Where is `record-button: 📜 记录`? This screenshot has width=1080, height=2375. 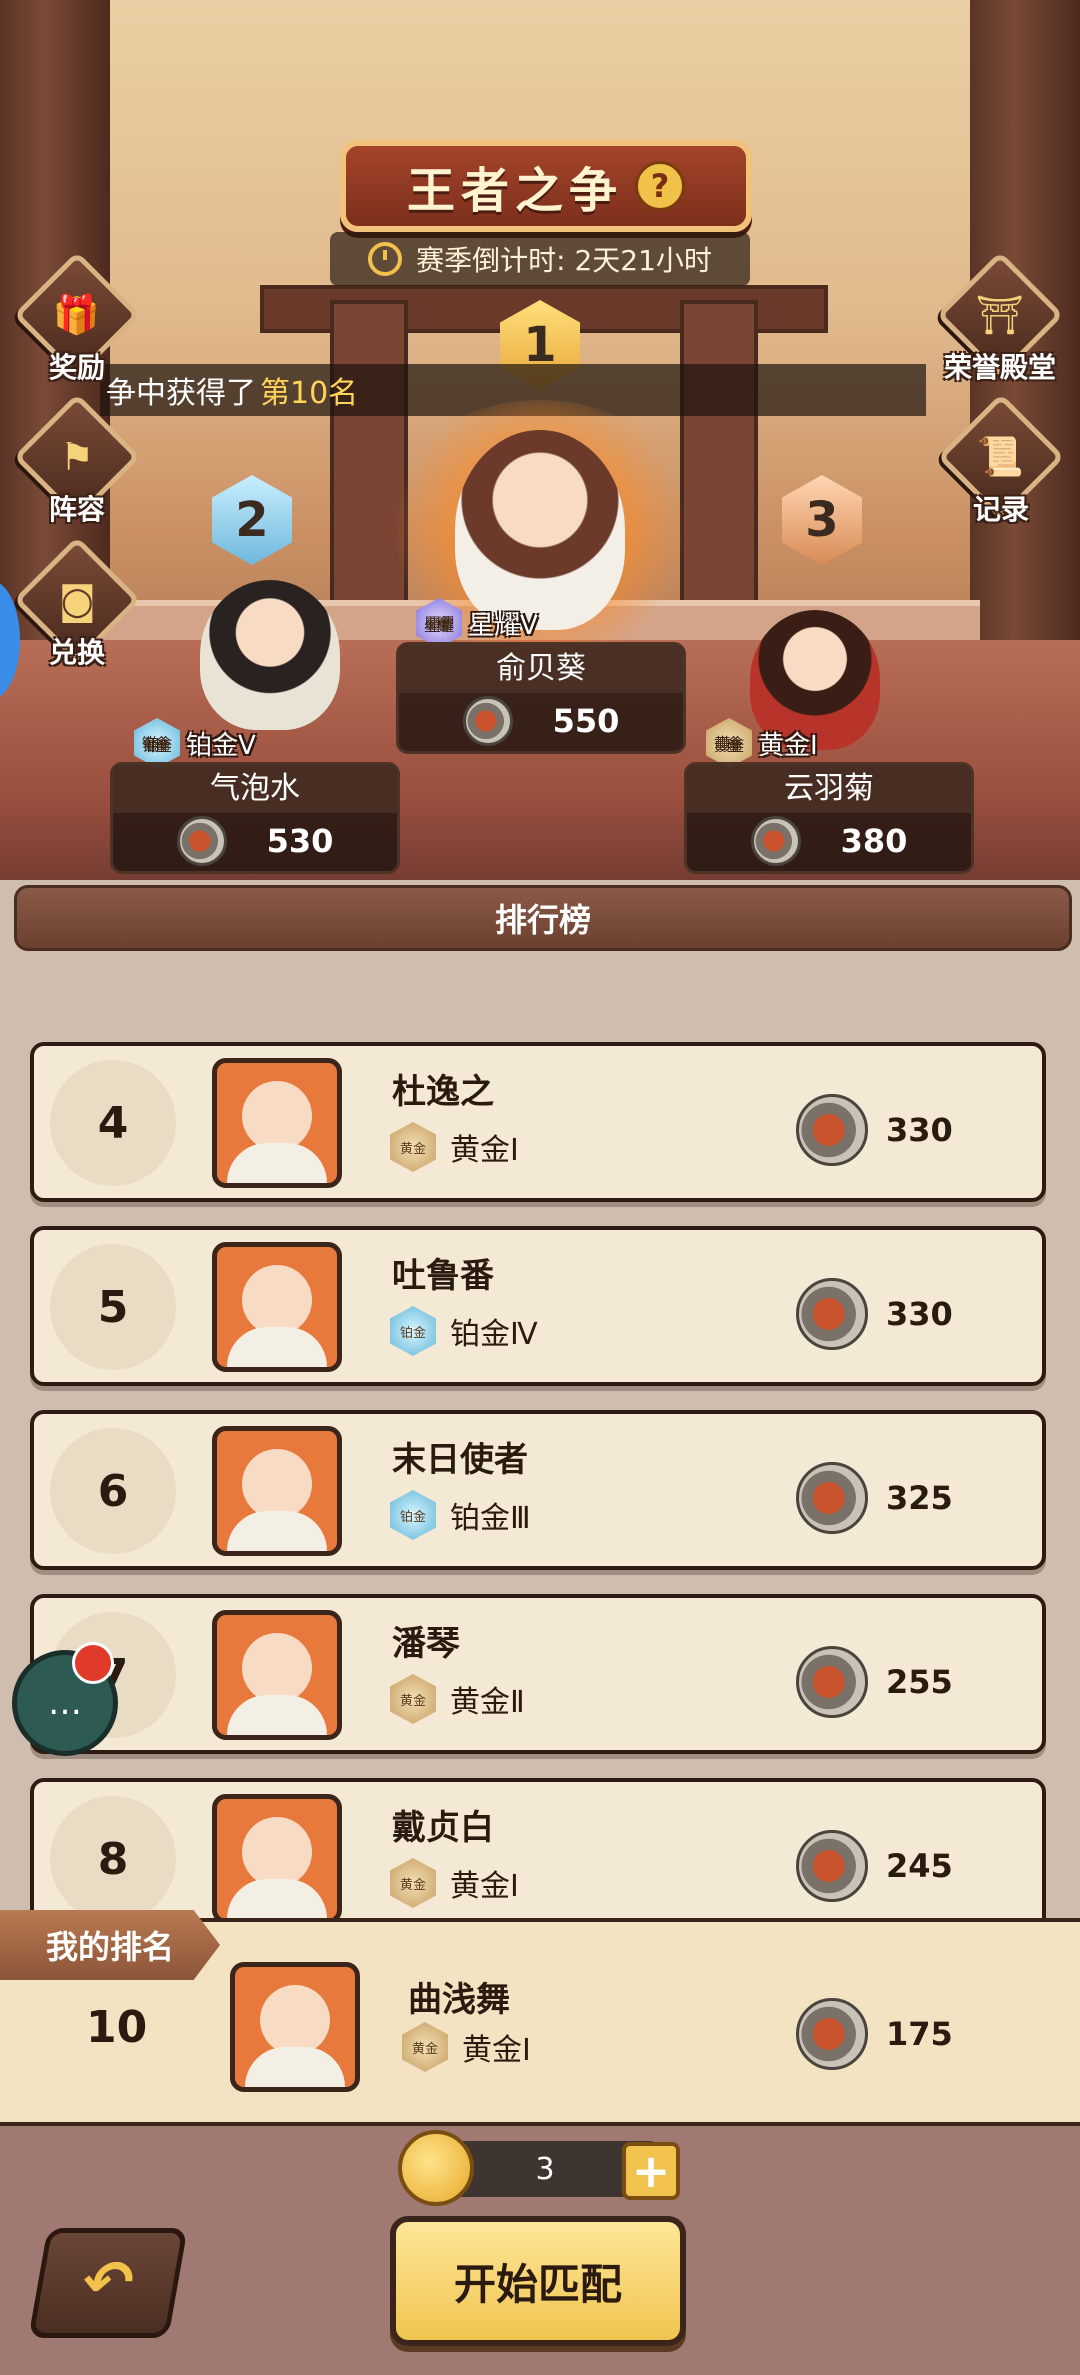
record-button: 📜 记录 is located at coordinates (1001, 460).